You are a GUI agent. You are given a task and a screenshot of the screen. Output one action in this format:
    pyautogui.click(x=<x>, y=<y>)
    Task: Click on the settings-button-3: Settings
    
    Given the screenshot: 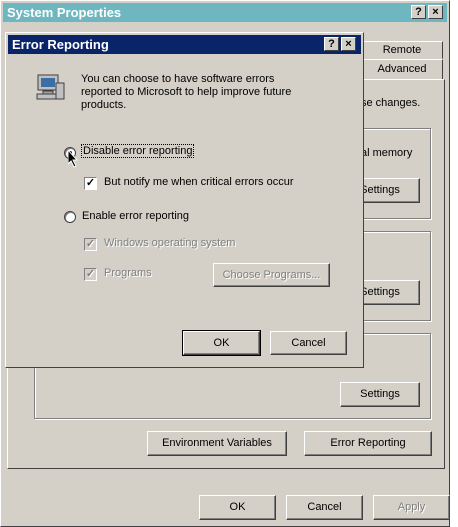 What is the action you would take?
    pyautogui.click(x=380, y=394)
    